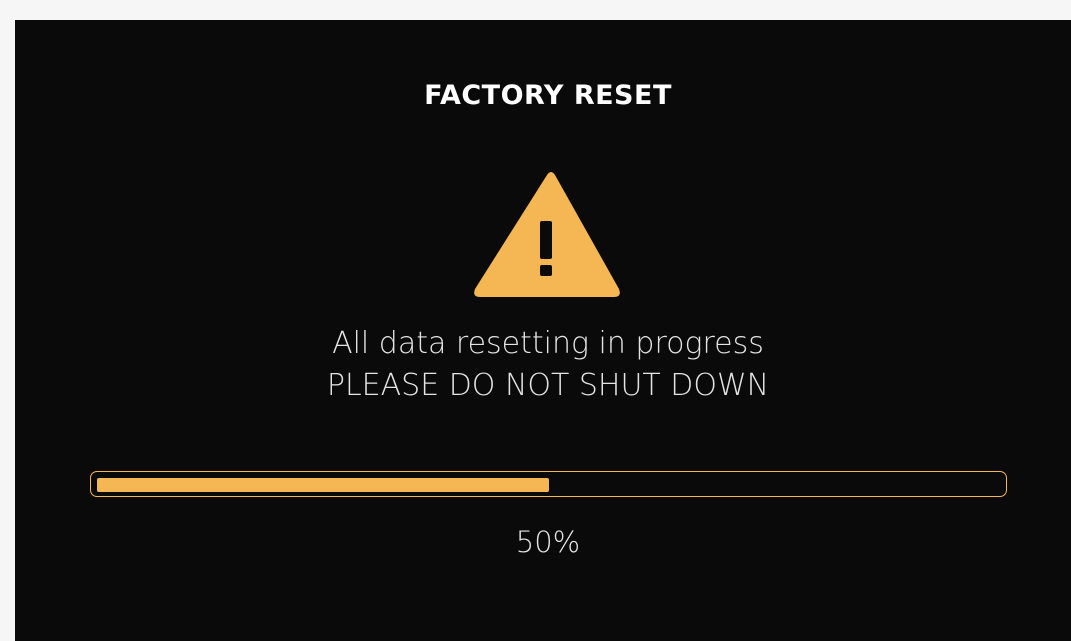  I want to click on progress-bar-fill, so click(323, 485).